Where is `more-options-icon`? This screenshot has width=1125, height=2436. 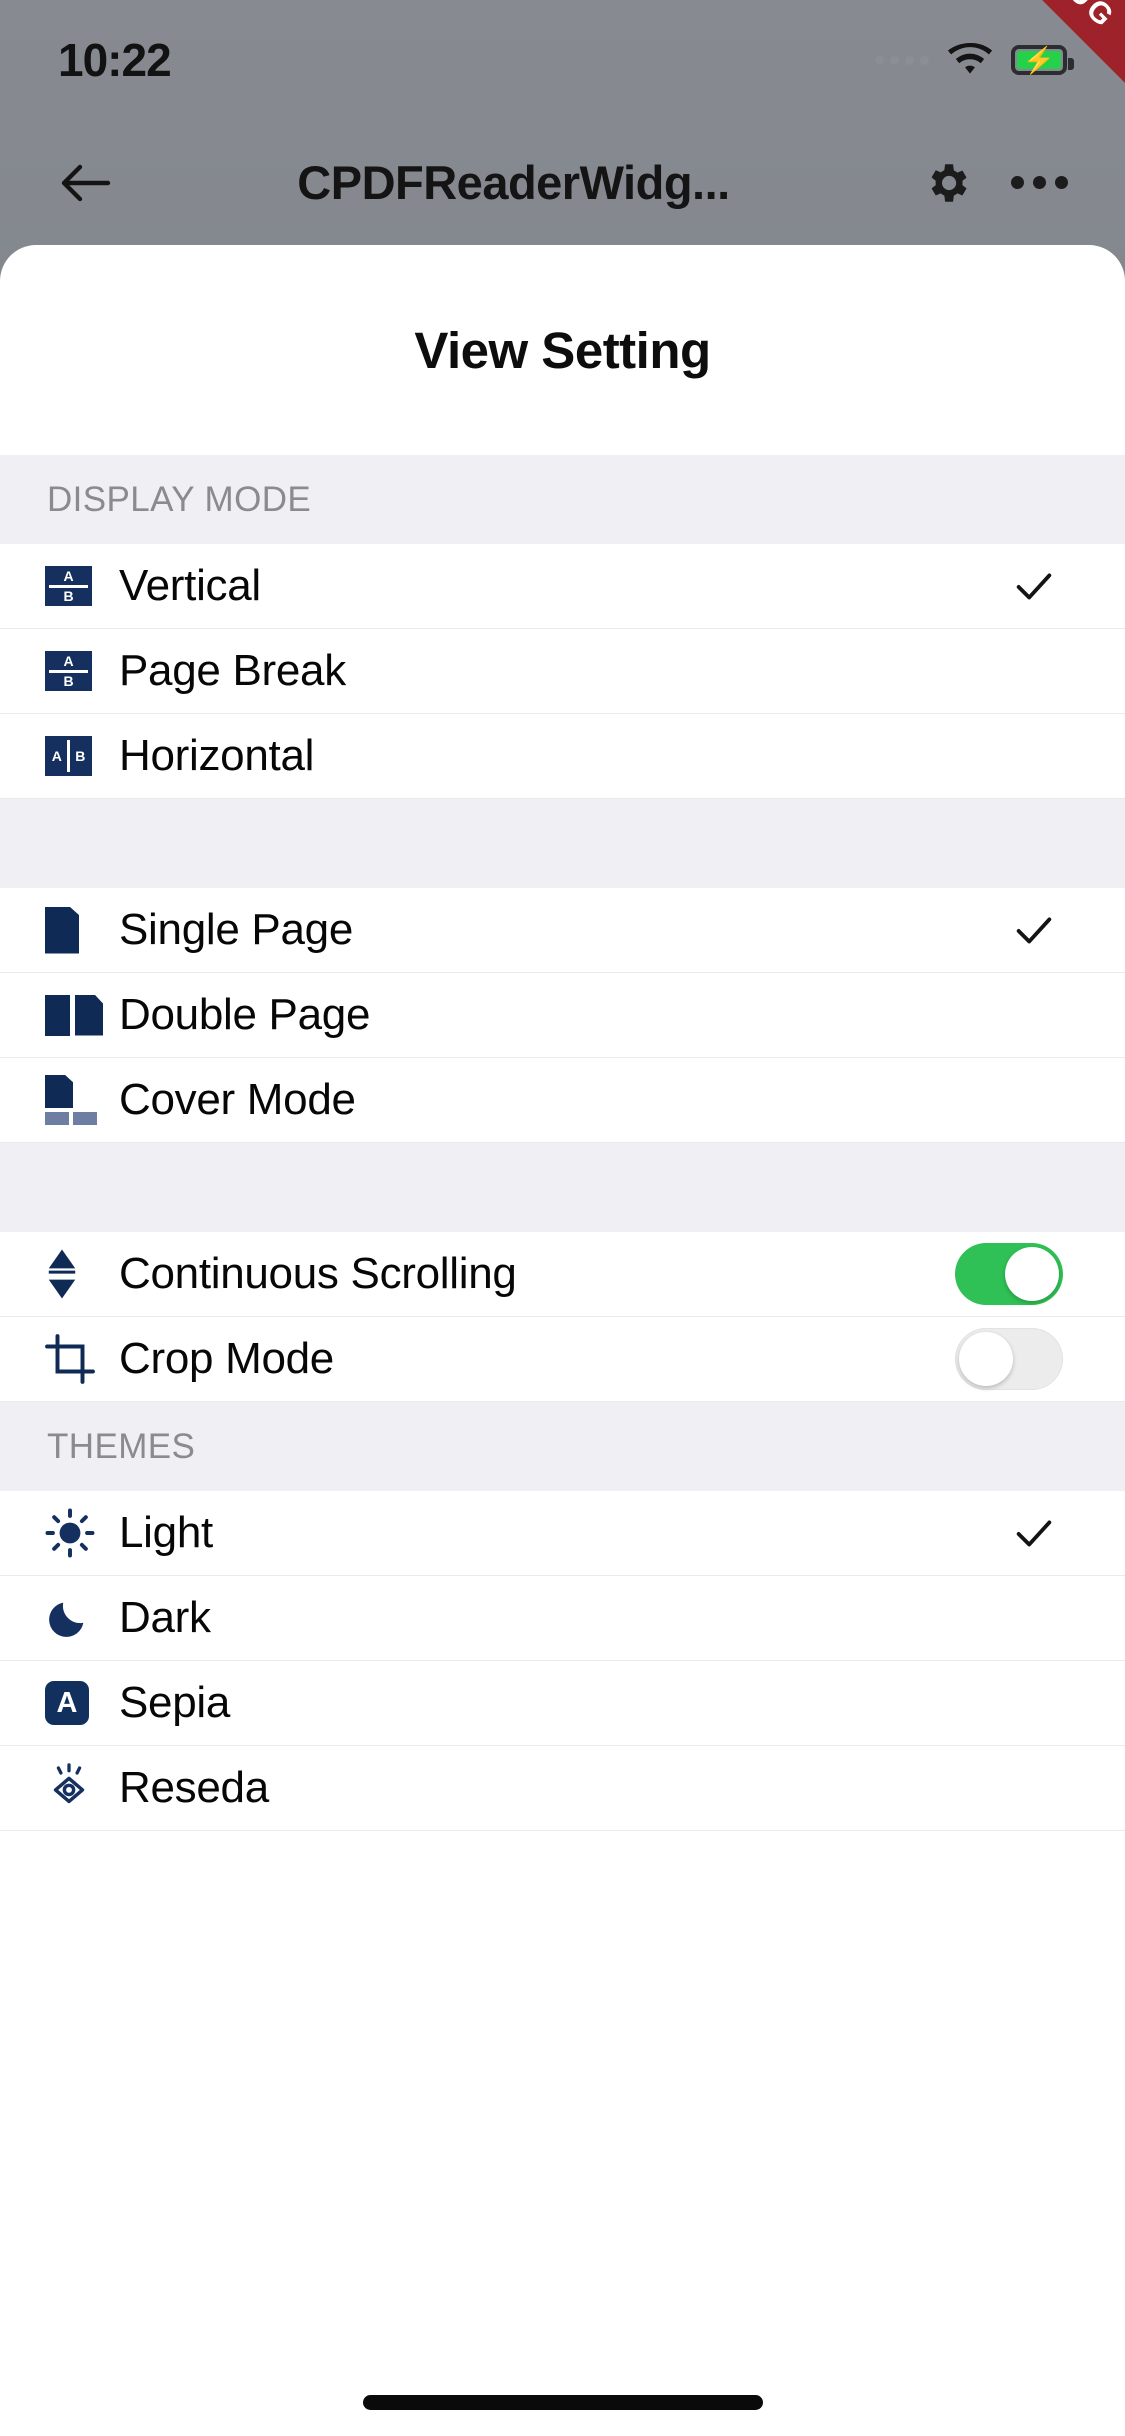 more-options-icon is located at coordinates (1039, 182).